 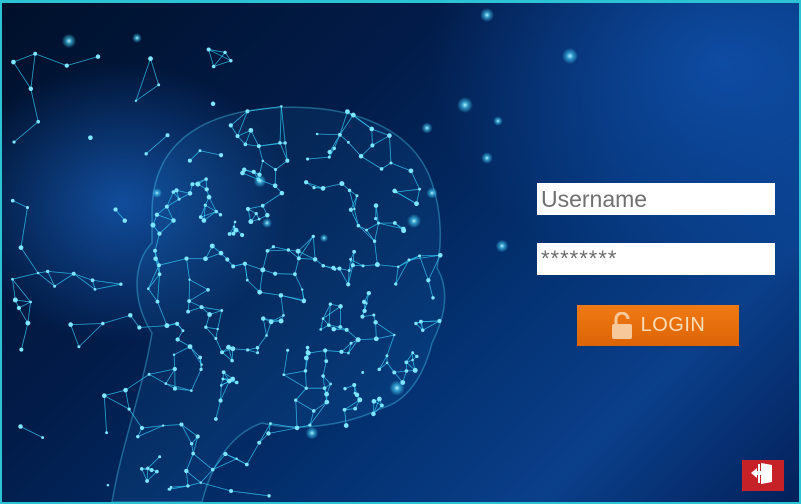 What do you see at coordinates (656, 199) in the screenshot?
I see `username-input` at bounding box center [656, 199].